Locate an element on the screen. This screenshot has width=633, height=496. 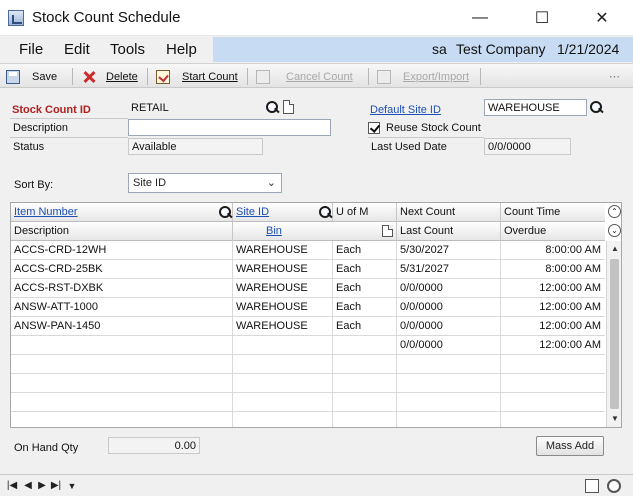
start-count-button: Start Count is located at coordinates (197, 76).